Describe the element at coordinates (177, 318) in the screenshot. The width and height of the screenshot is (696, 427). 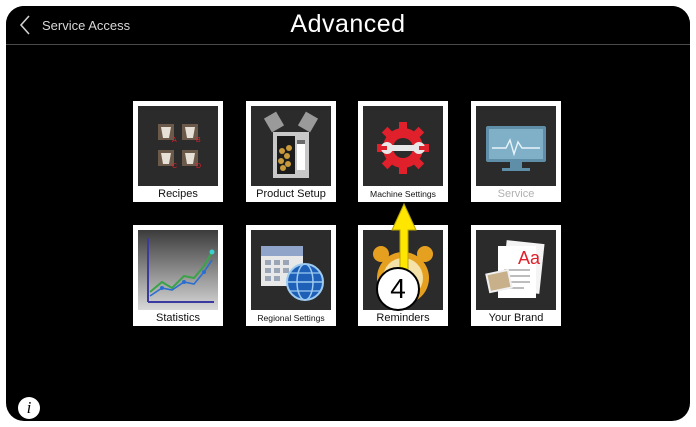
I see `tile-label: Statistics` at that location.